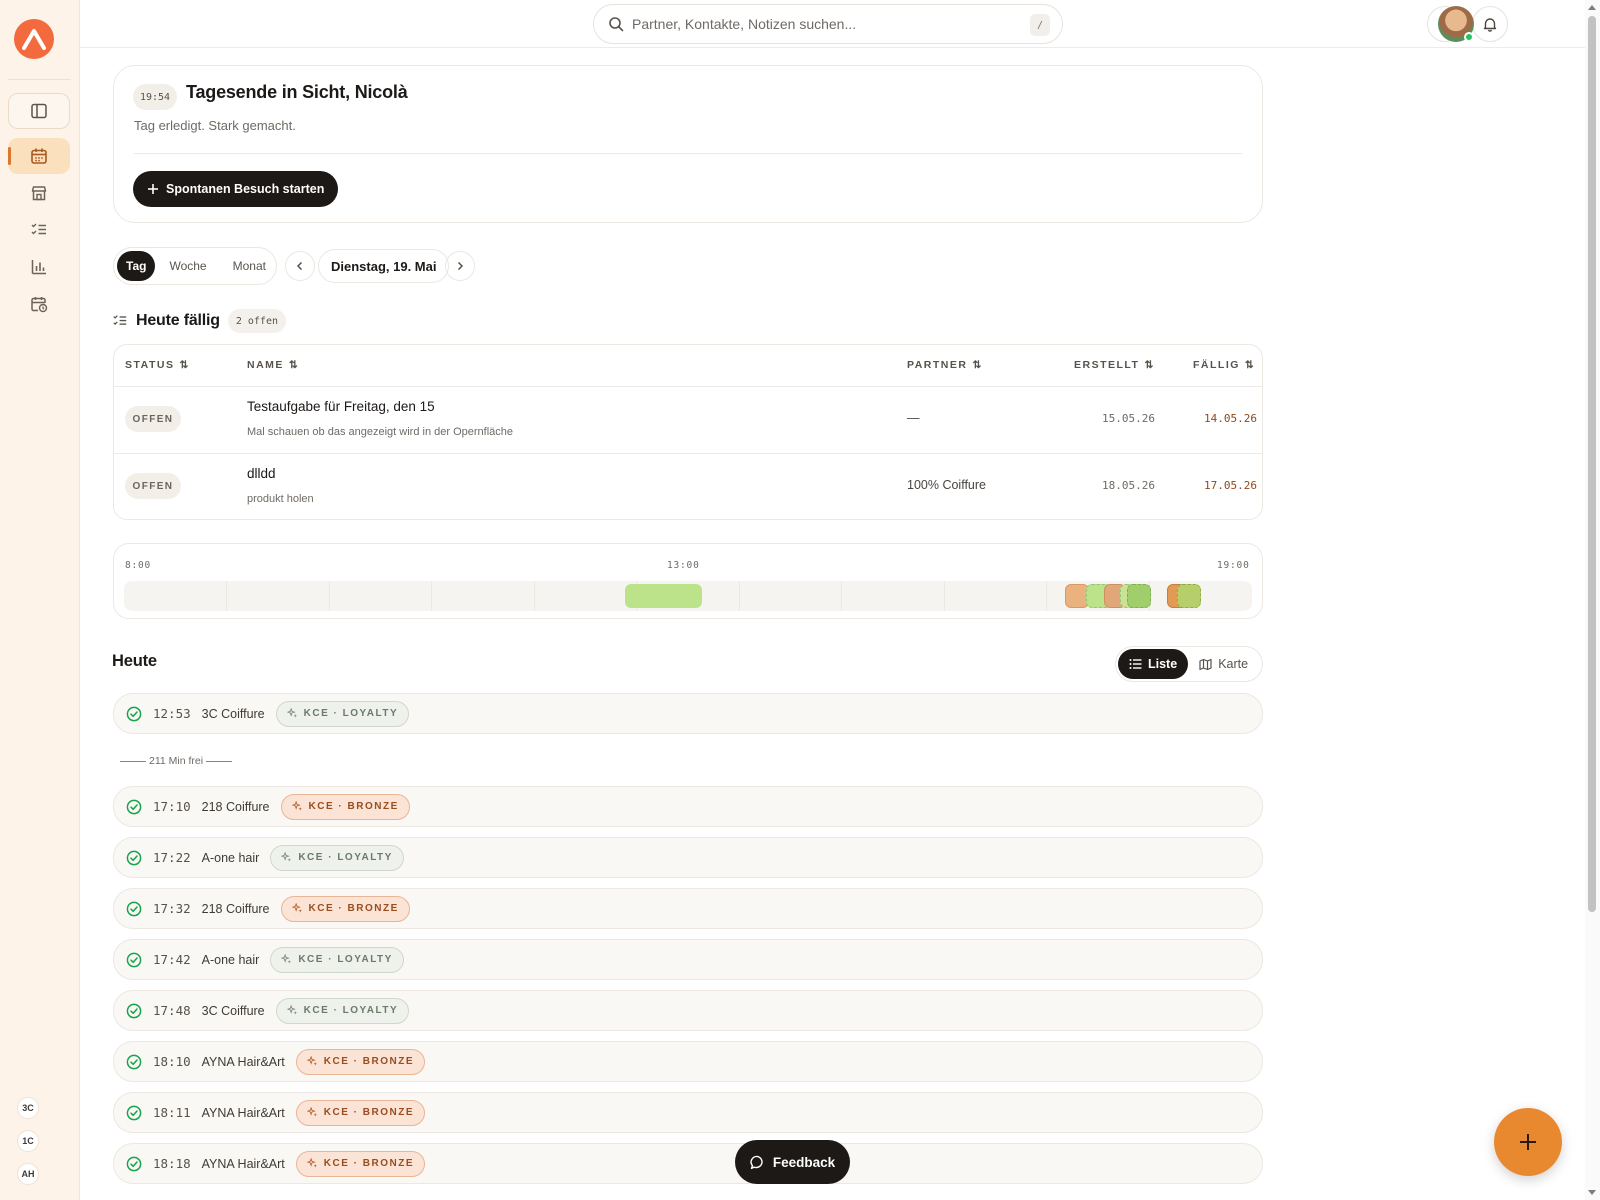 Image resolution: width=1600 pixels, height=1200 pixels. I want to click on visit-list-item: 12:53 3C Coiffure KCE · LOYALTY, so click(688, 713).